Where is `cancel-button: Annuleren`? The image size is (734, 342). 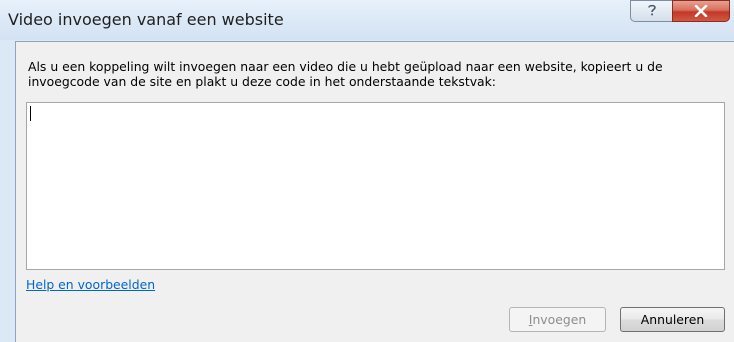
cancel-button: Annuleren is located at coordinates (672, 319).